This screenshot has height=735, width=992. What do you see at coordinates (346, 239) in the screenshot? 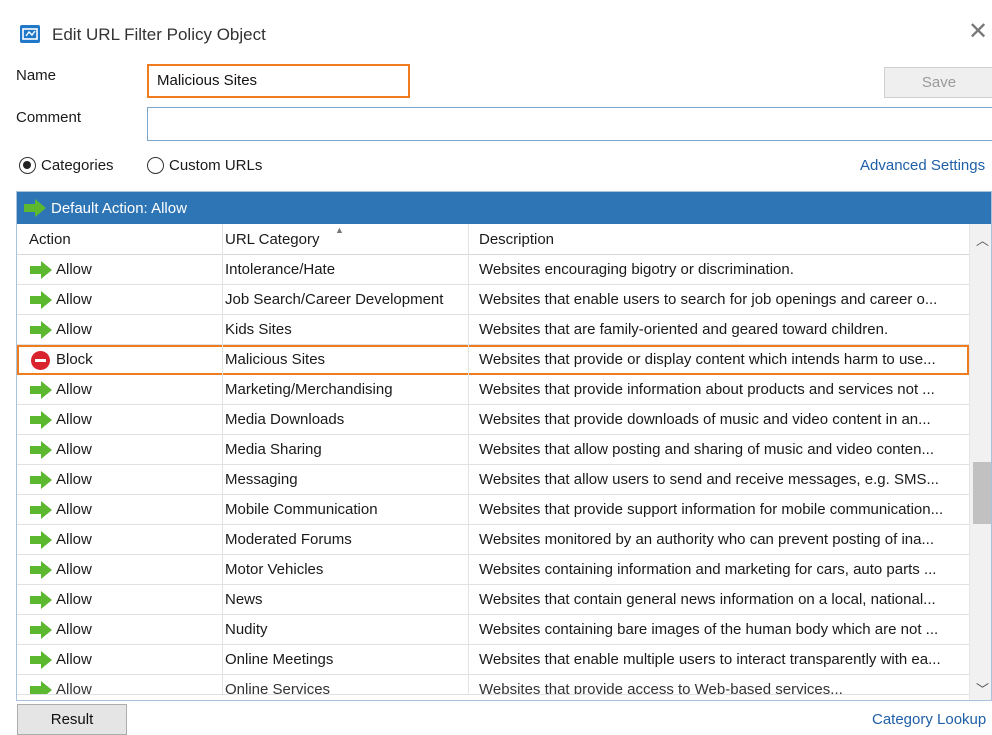
I see `column-header-url-category: URL Category` at bounding box center [346, 239].